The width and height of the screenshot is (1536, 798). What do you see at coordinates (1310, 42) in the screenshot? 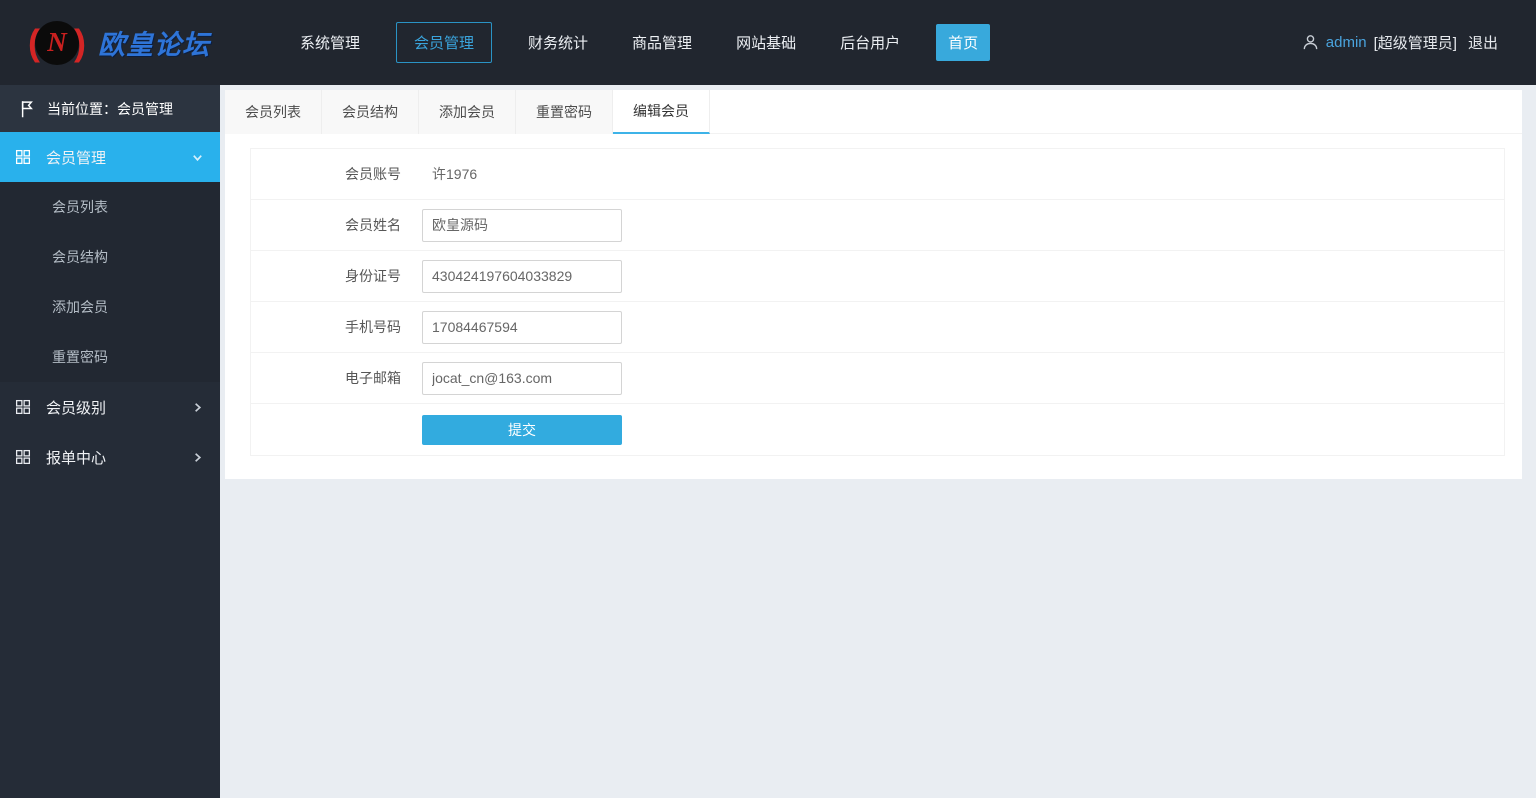
I see `user-icon` at bounding box center [1310, 42].